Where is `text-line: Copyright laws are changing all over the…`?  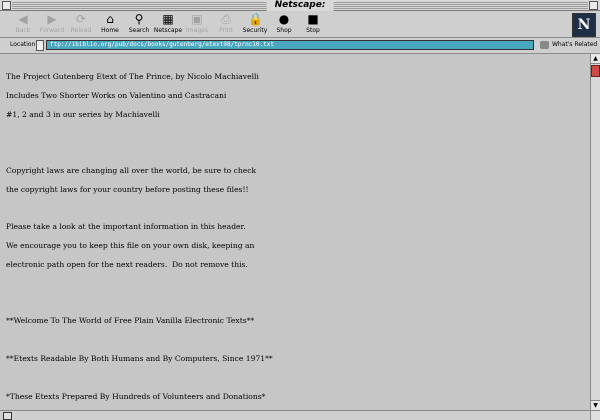
text-line: Copyright laws are changing all over the… is located at coordinates (131, 170).